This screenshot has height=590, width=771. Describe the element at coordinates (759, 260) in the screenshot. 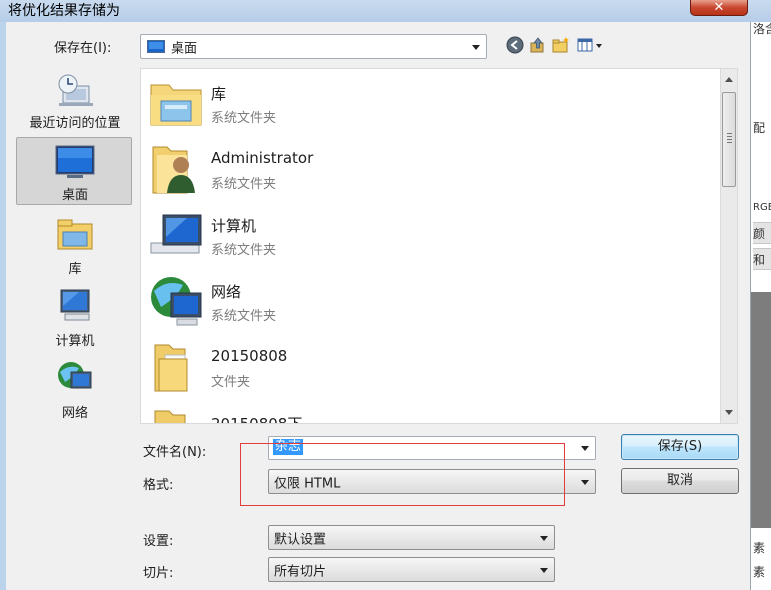

I see `background-text: 和` at that location.